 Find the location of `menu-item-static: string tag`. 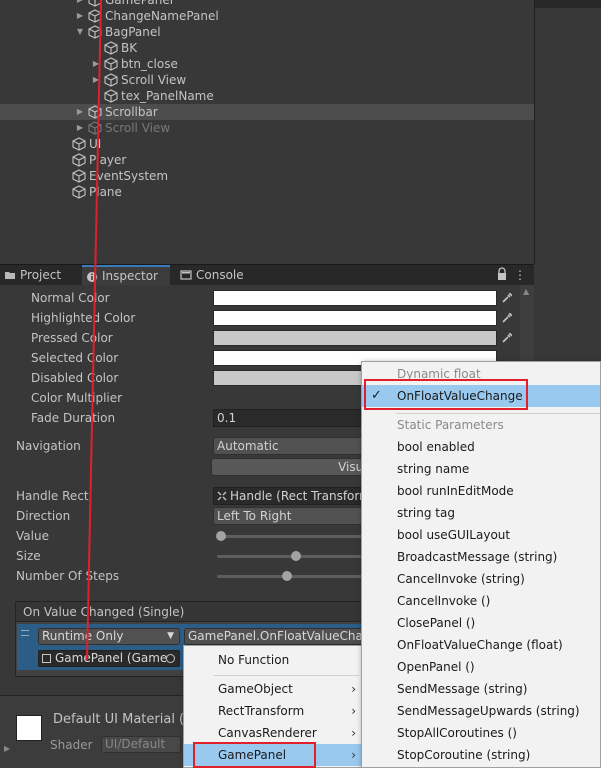

menu-item-static: string tag is located at coordinates (481, 513).